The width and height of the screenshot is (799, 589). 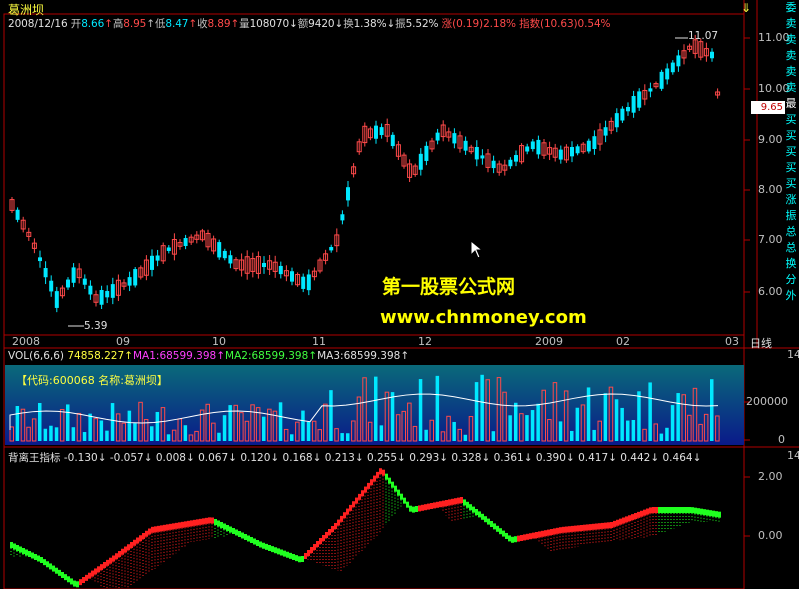 What do you see at coordinates (593, 458) in the screenshot?
I see `indicator-value: 0.417` at bounding box center [593, 458].